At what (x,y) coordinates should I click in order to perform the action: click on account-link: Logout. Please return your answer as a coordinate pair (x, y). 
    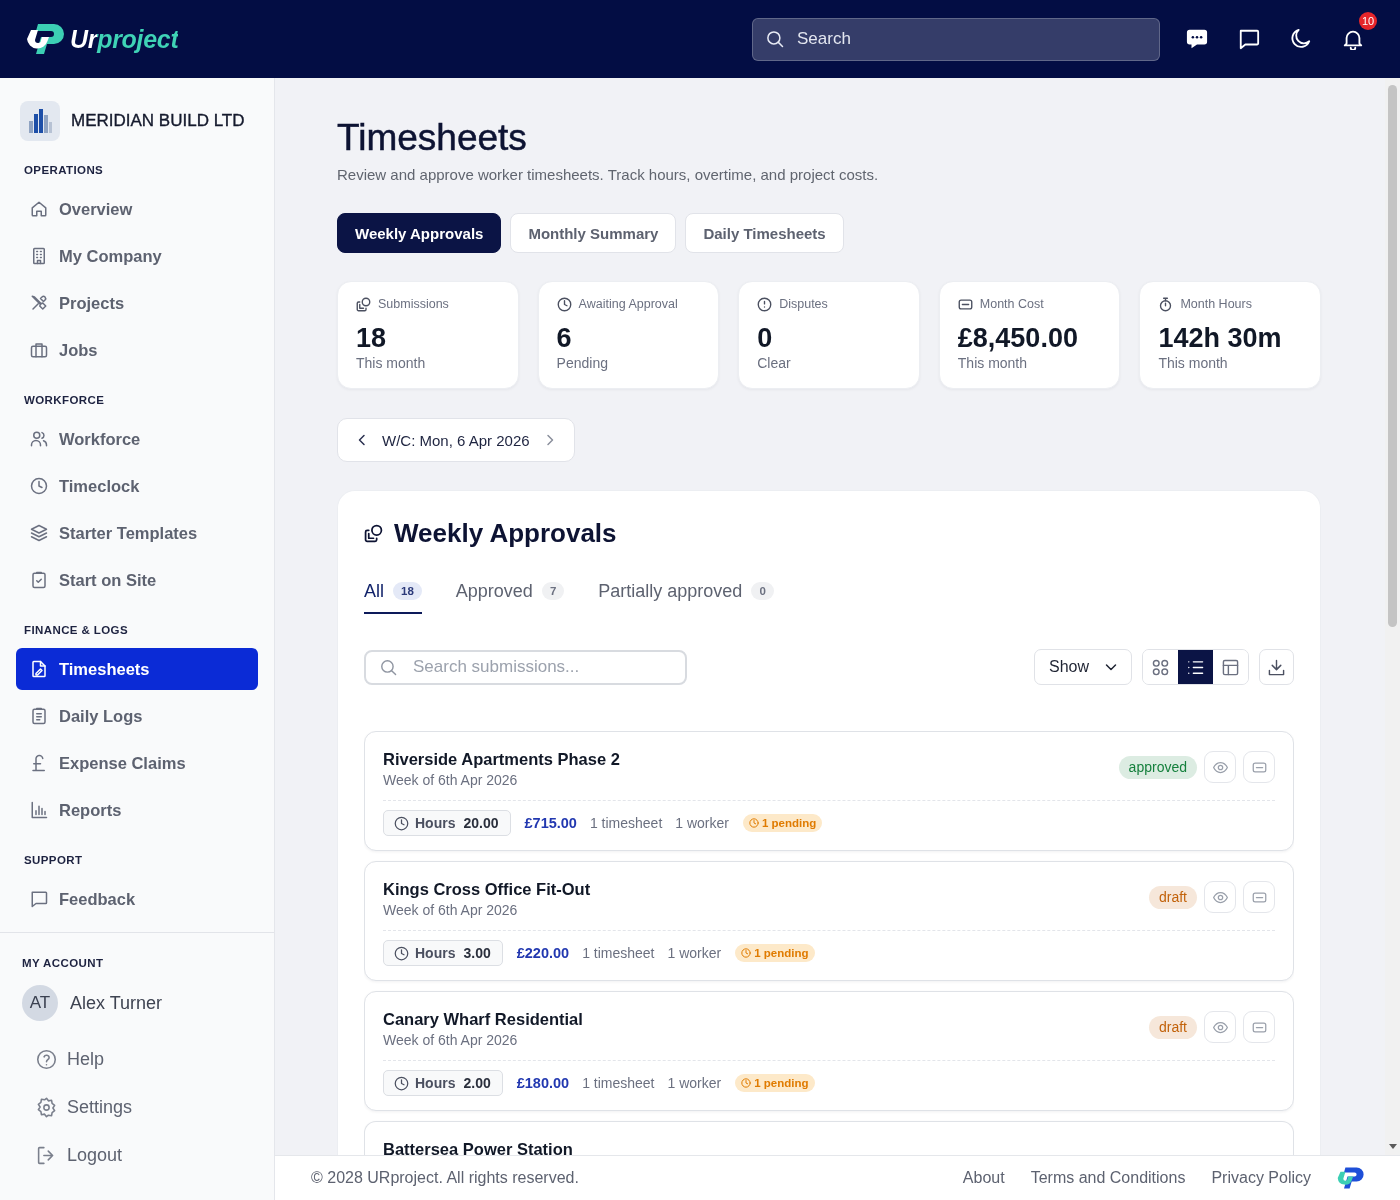
    Looking at the image, I should click on (137, 1155).